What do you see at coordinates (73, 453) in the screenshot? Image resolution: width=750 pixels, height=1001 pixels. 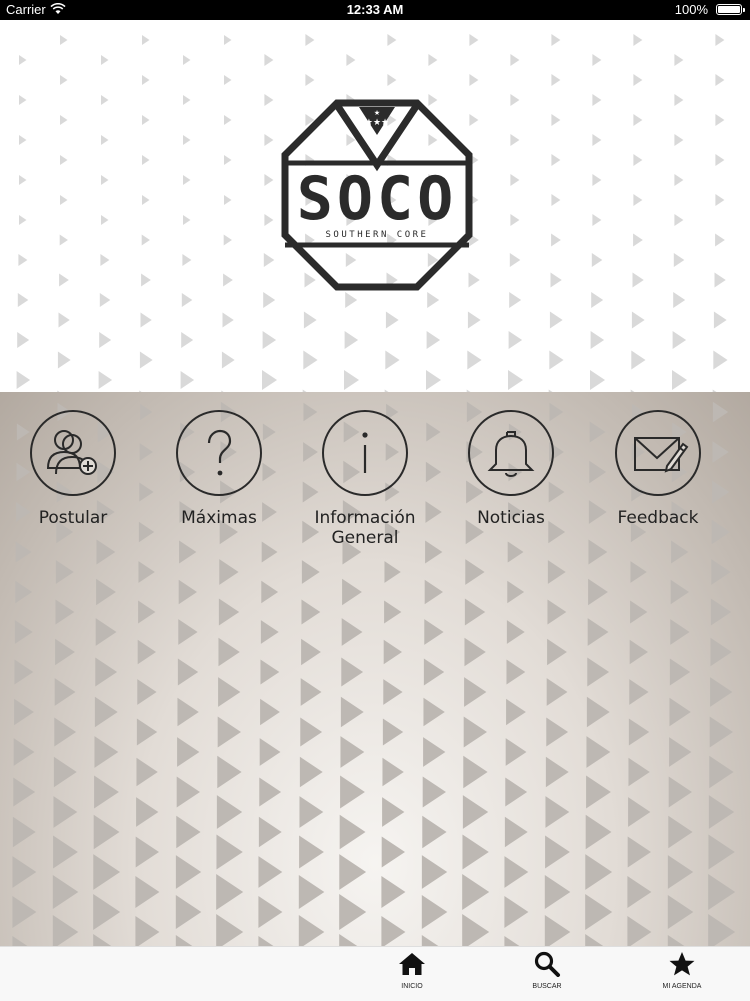 I see `menu-postular-circle` at bounding box center [73, 453].